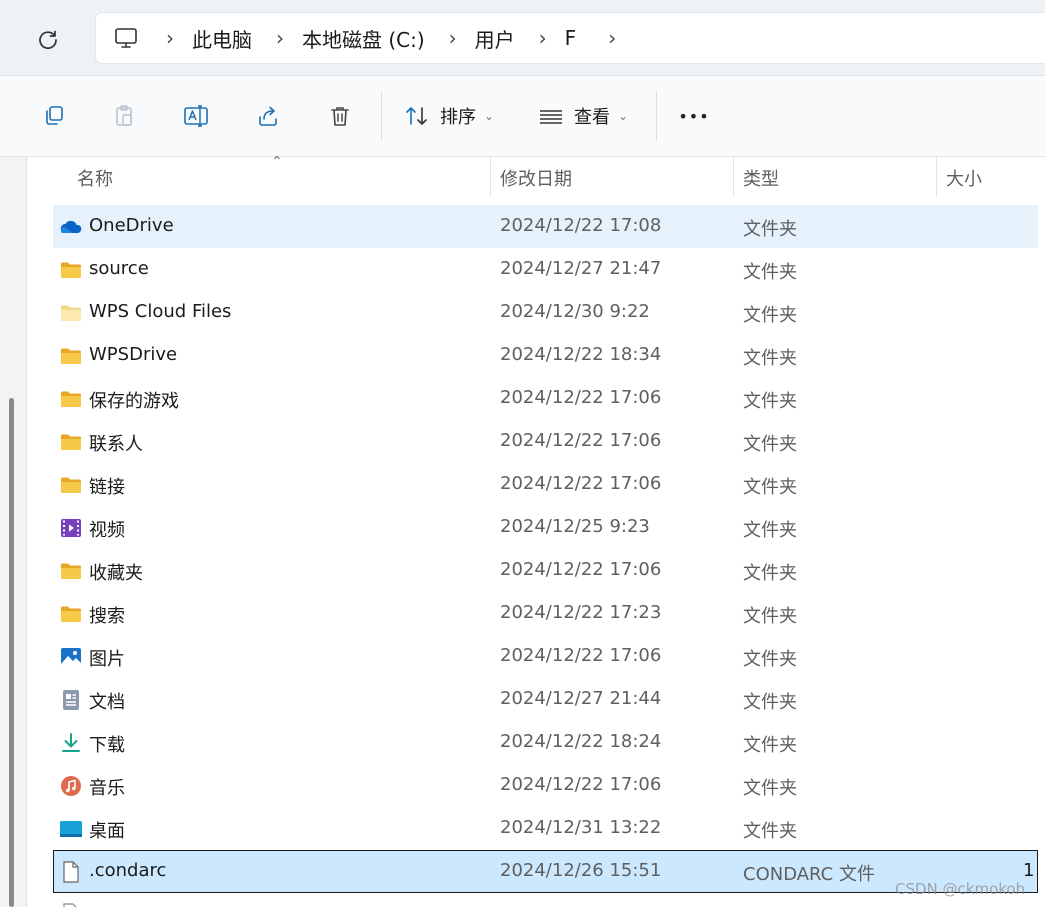  I want to click on table-row: OneDrive 2024/12/22 17:08 文件夹, so click(545, 226).